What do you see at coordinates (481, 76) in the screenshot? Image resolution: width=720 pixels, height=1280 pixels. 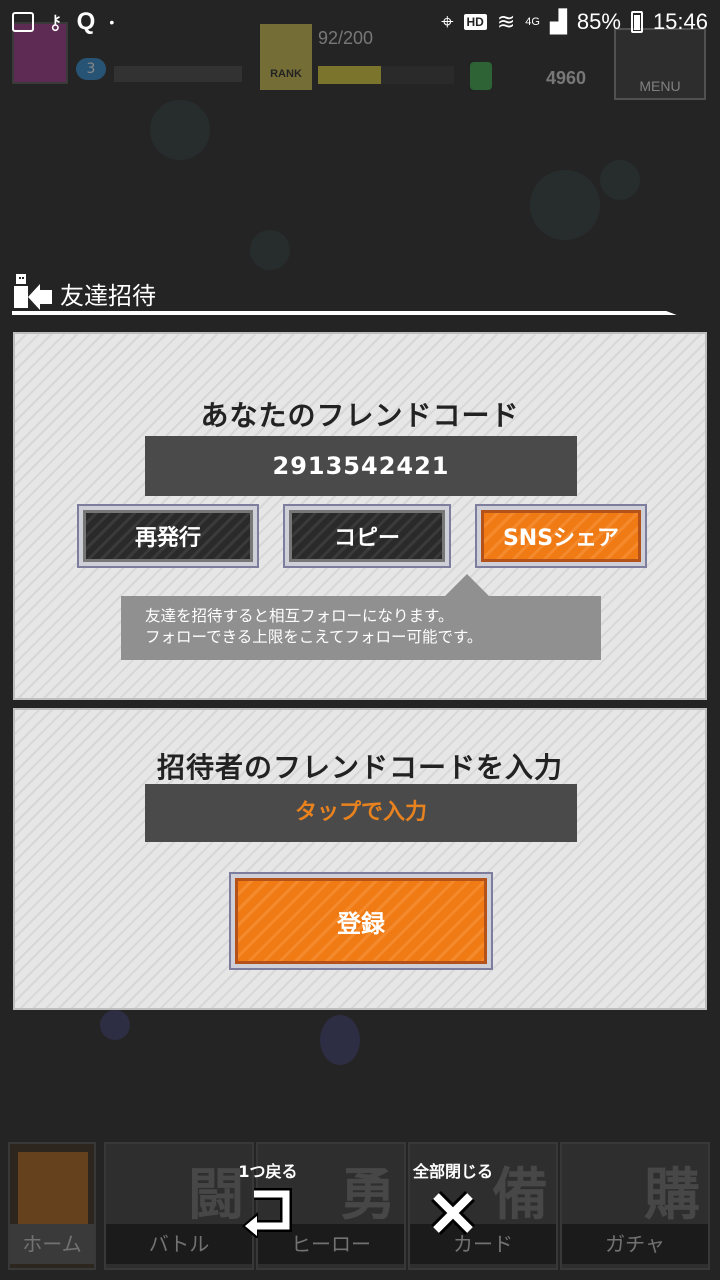 I see `item-can-icon` at bounding box center [481, 76].